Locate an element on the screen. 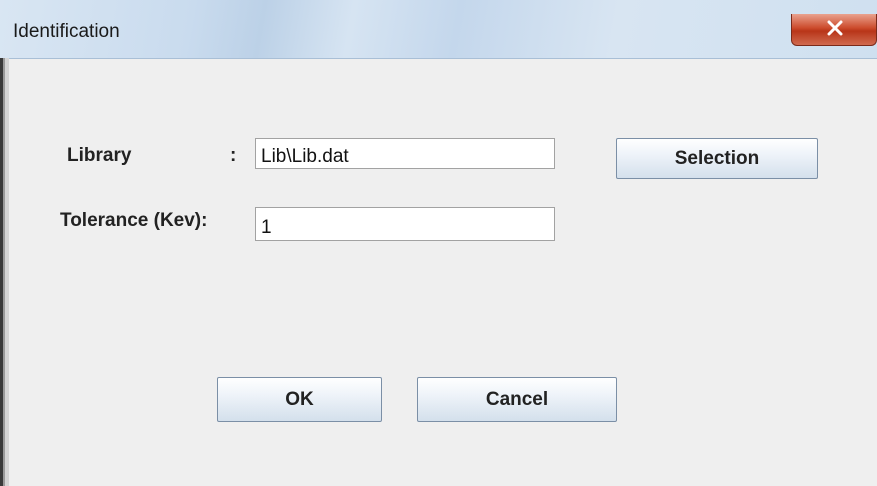 This screenshot has width=877, height=486. library-colon: : is located at coordinates (233, 155).